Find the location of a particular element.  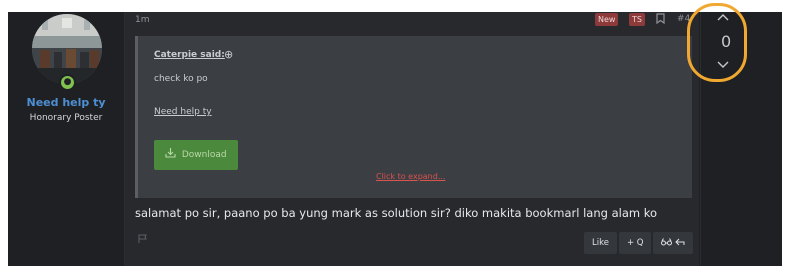

glasses-icon is located at coordinates (668, 243).